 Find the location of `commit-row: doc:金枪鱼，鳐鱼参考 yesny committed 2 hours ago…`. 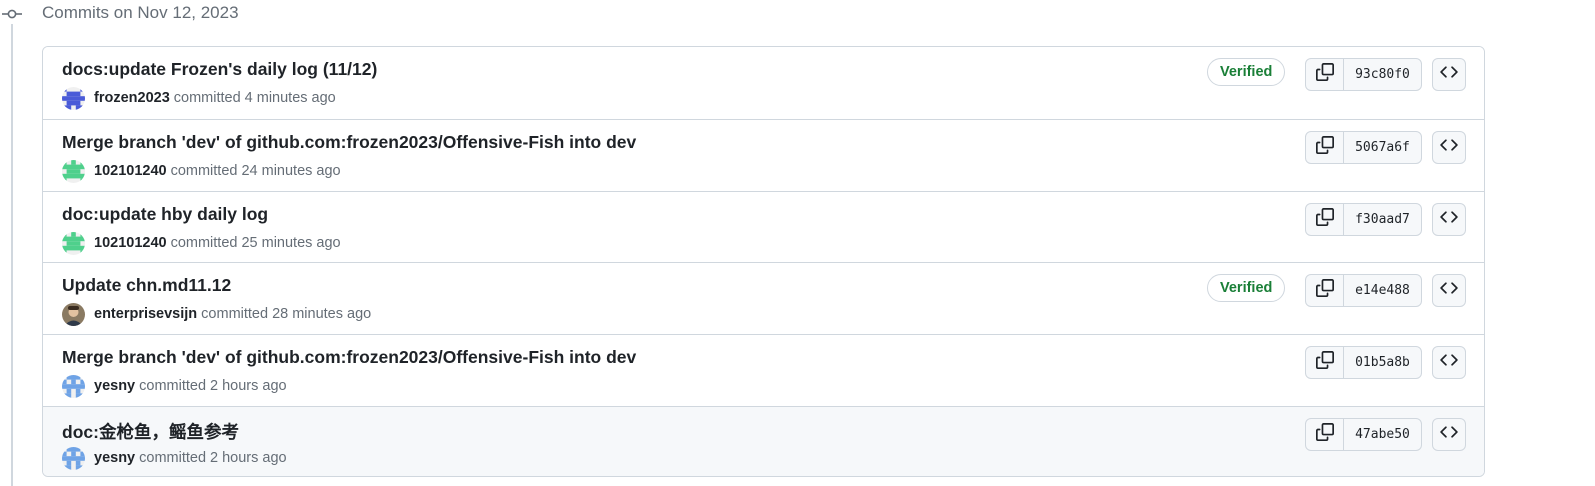

commit-row: doc:金枪鱼，鳐鱼参考 yesny committed 2 hours ago… is located at coordinates (763, 441).